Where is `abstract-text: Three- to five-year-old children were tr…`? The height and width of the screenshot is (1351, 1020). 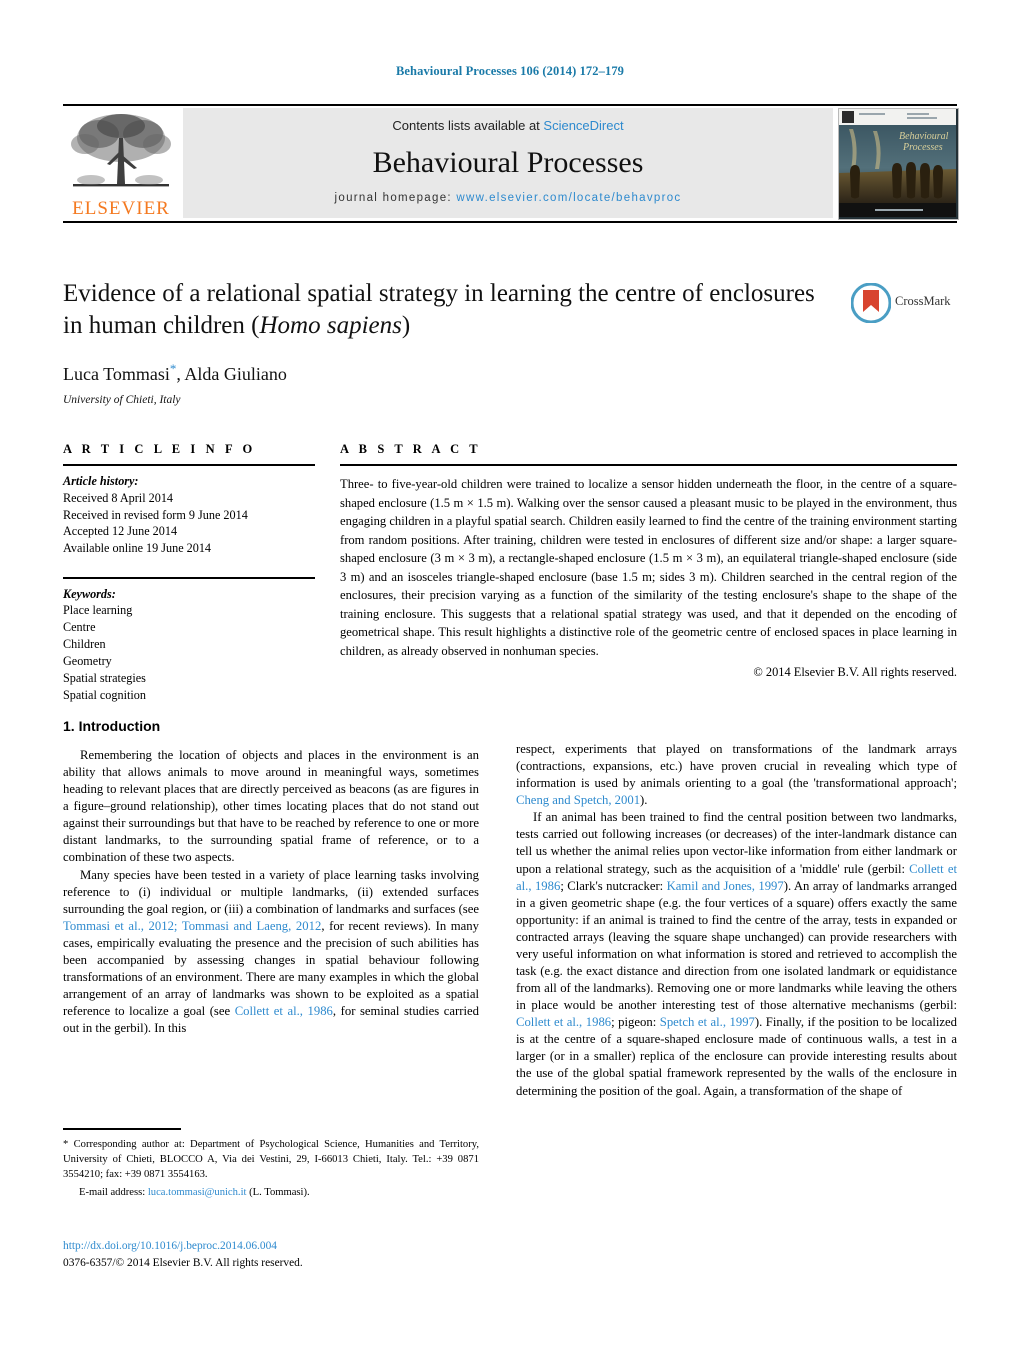 abstract-text: Three- to five-year-old children were tr… is located at coordinates (648, 567).